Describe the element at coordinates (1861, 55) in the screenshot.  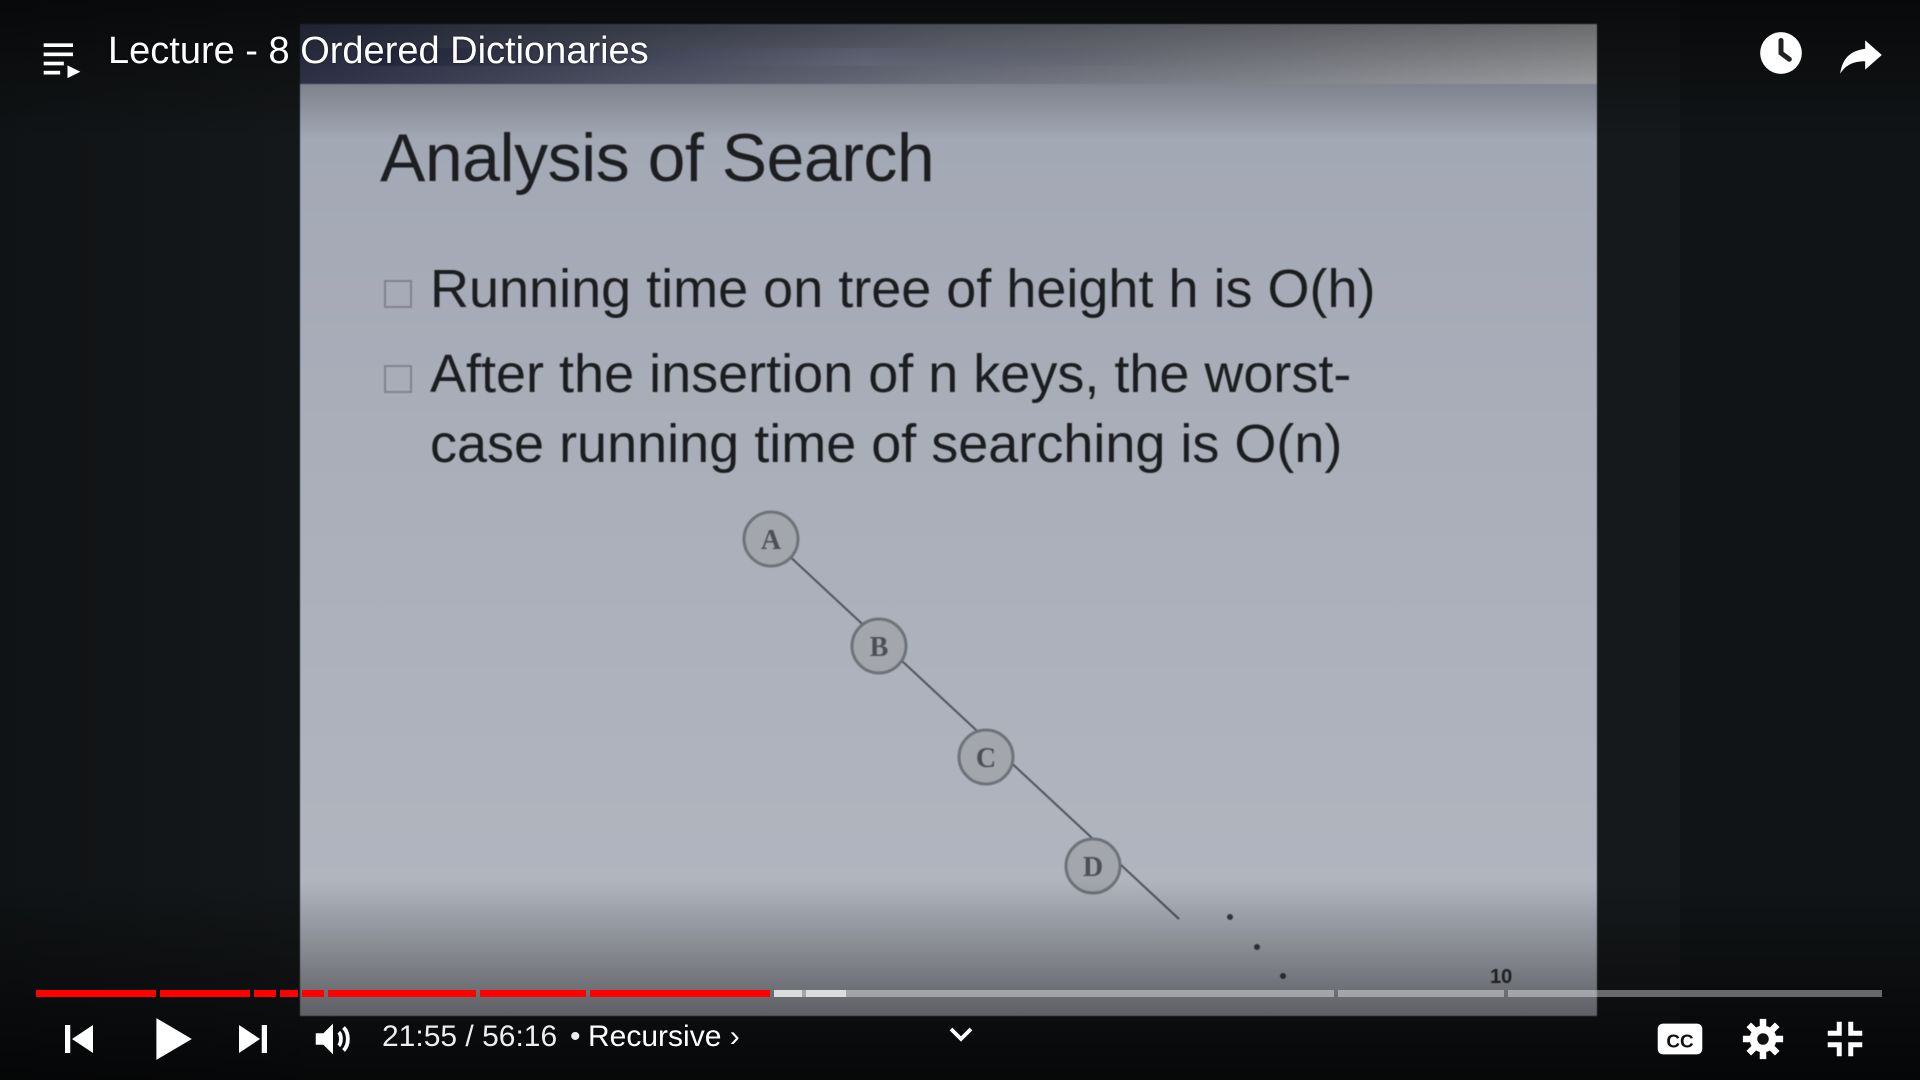
I see `share-icon` at that location.